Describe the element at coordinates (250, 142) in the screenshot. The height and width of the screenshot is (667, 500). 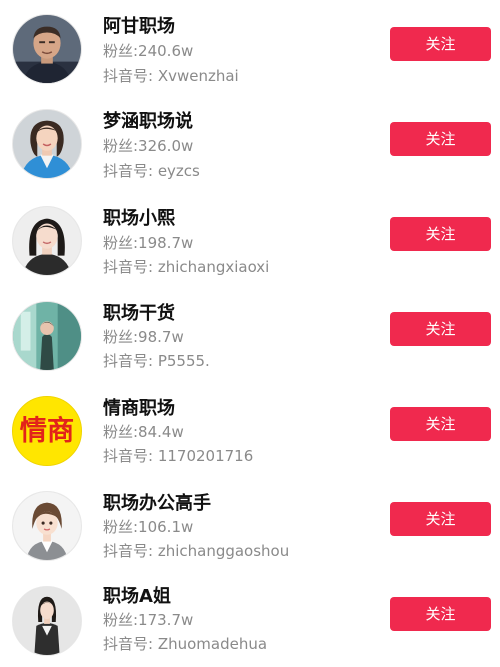
I see `account-row: 梦涵职场说 粉丝:326.0w 抖音号: eyzcs 关注` at that location.